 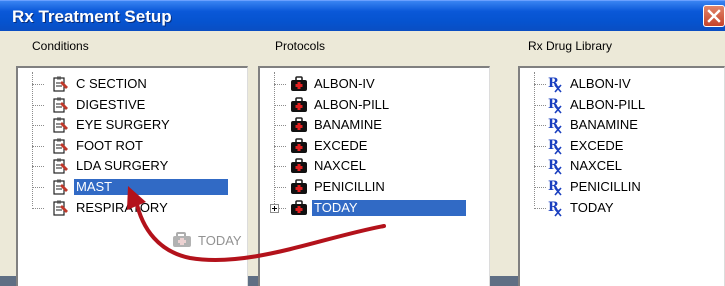 What do you see at coordinates (122, 207) in the screenshot?
I see `tree-item-label: RESPIRATORY` at bounding box center [122, 207].